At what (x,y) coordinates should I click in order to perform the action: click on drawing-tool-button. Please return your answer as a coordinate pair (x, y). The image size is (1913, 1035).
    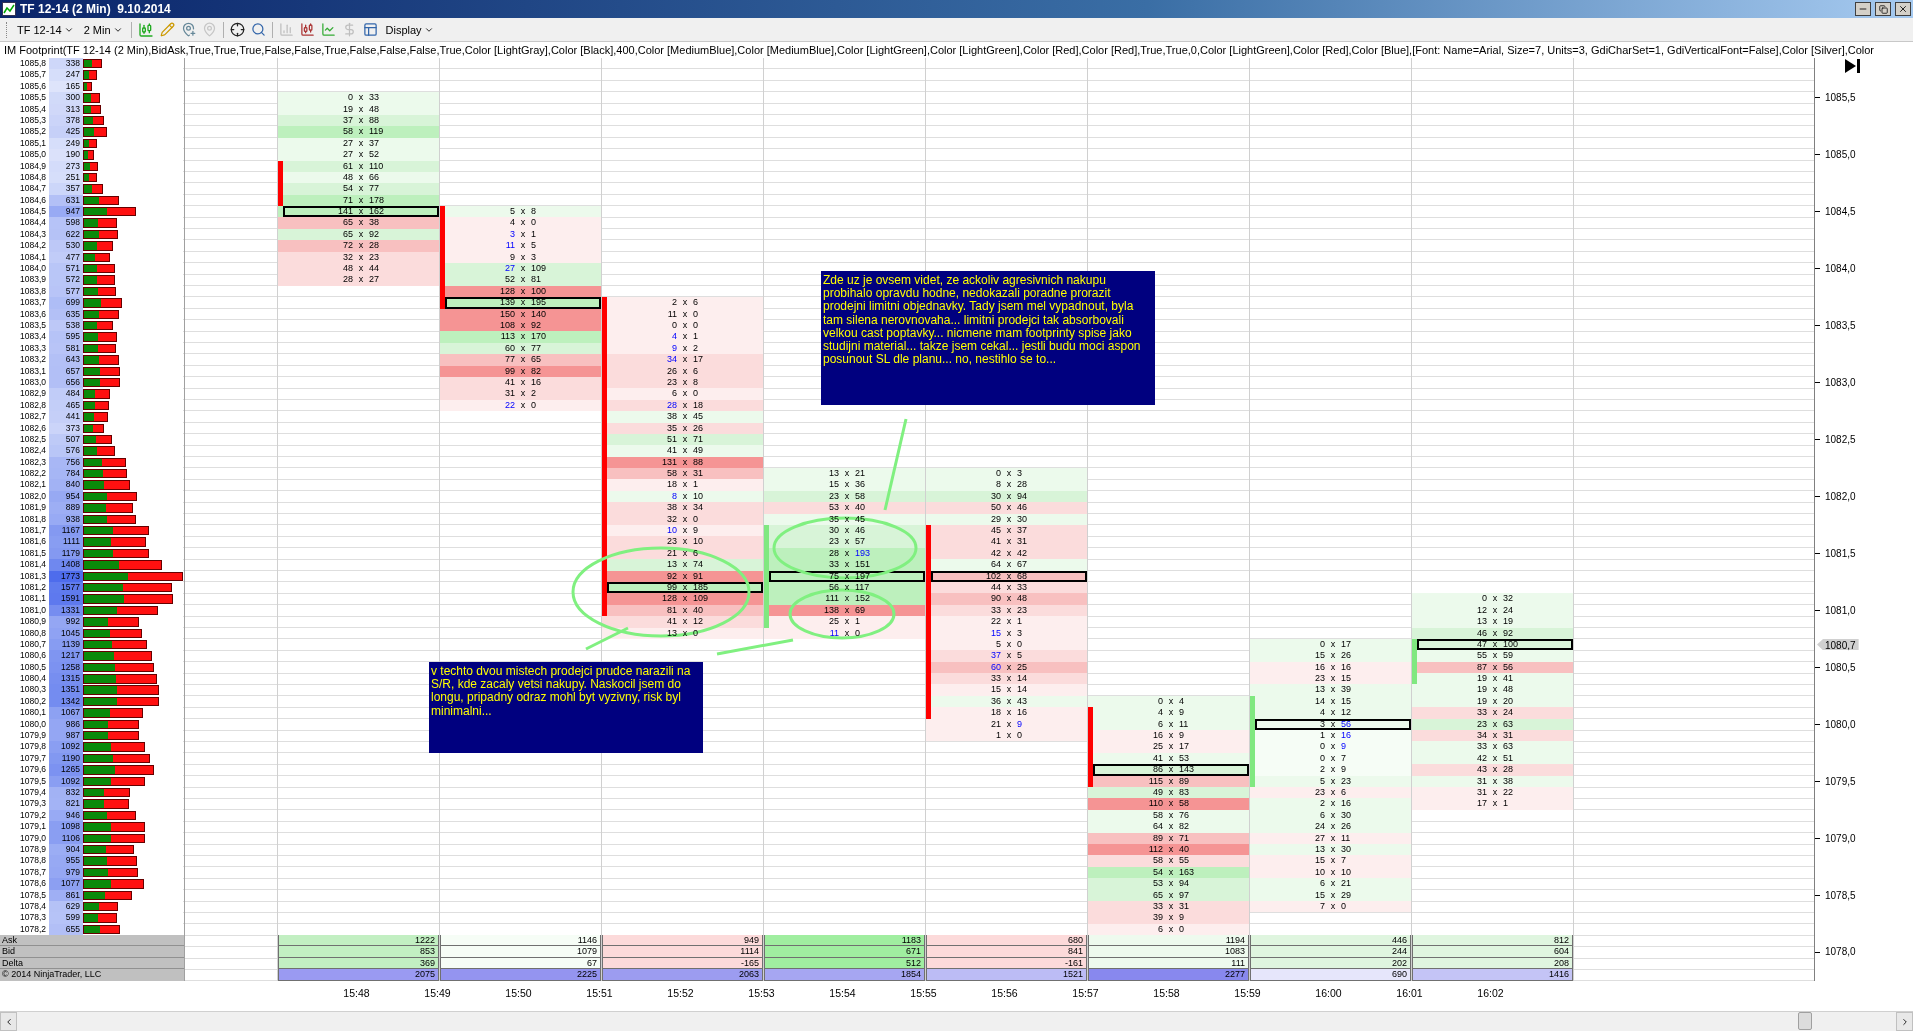
    Looking at the image, I should click on (167, 29).